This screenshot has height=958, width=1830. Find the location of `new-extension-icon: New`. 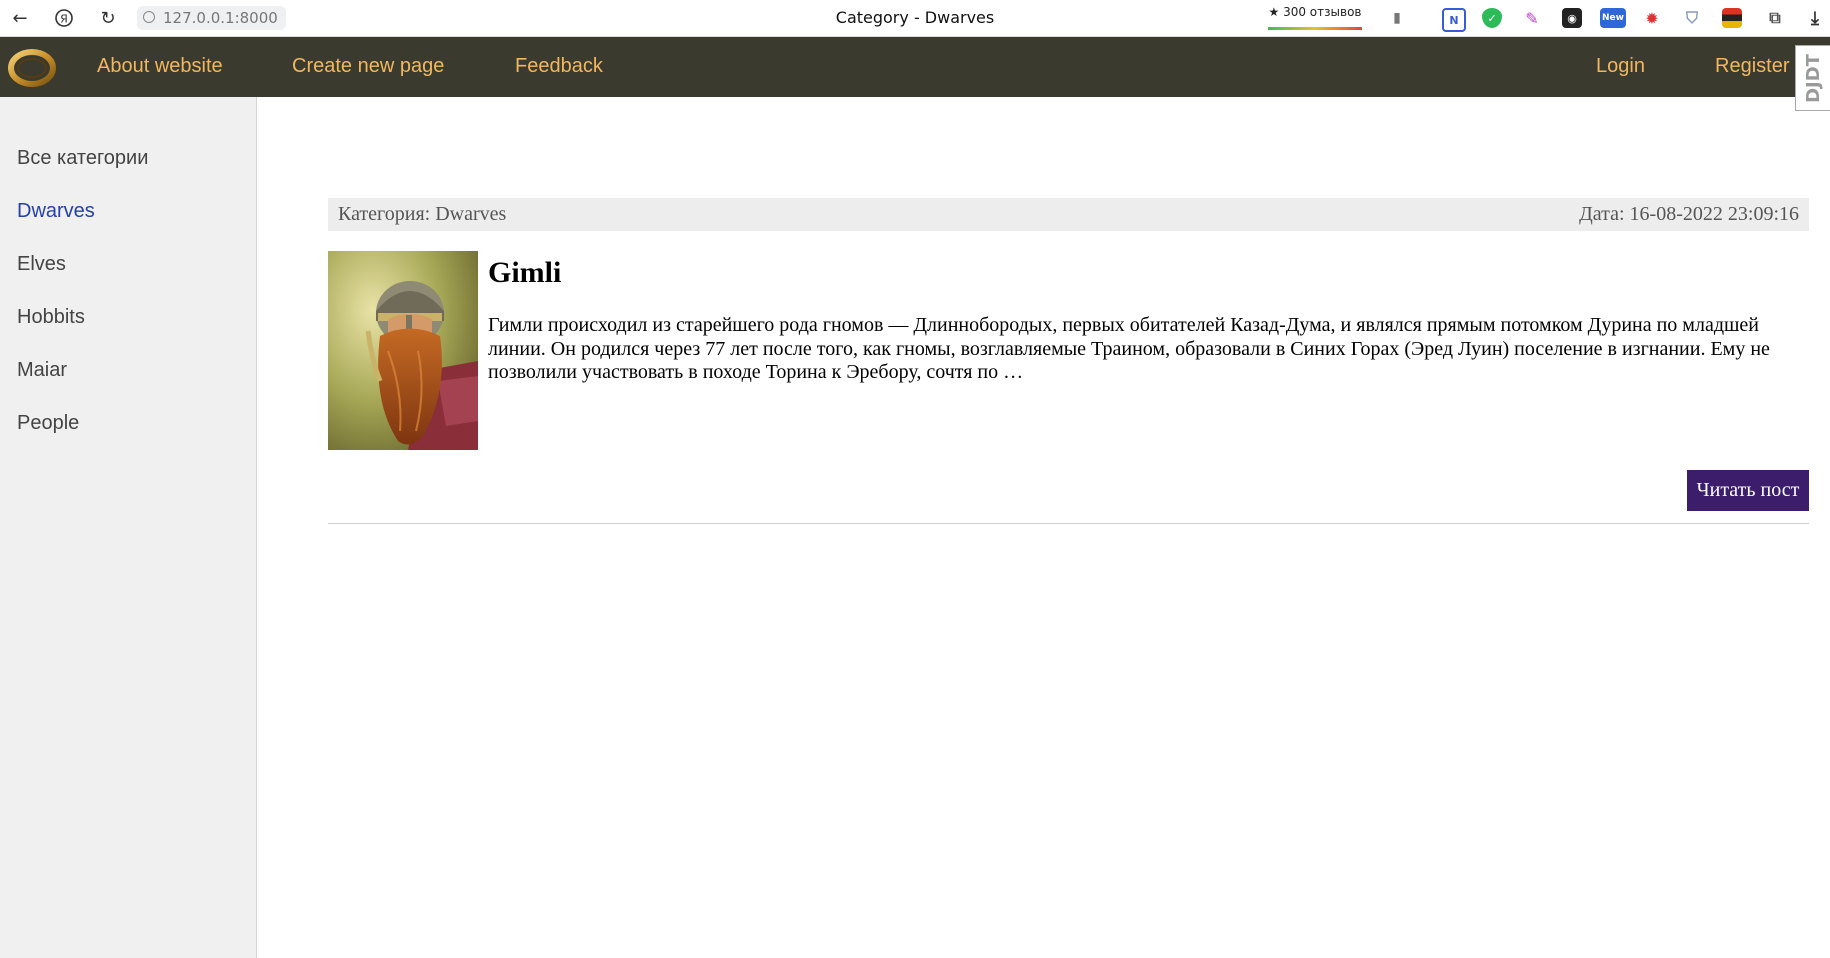

new-extension-icon: New is located at coordinates (1613, 18).